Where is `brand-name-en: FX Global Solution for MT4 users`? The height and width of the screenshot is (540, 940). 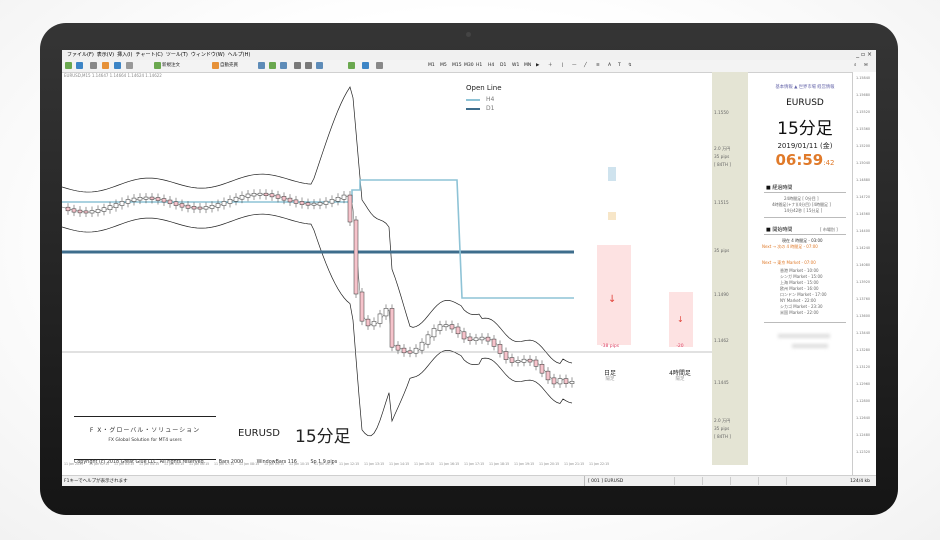 brand-name-en: FX Global Solution for MT4 users is located at coordinates (145, 440).